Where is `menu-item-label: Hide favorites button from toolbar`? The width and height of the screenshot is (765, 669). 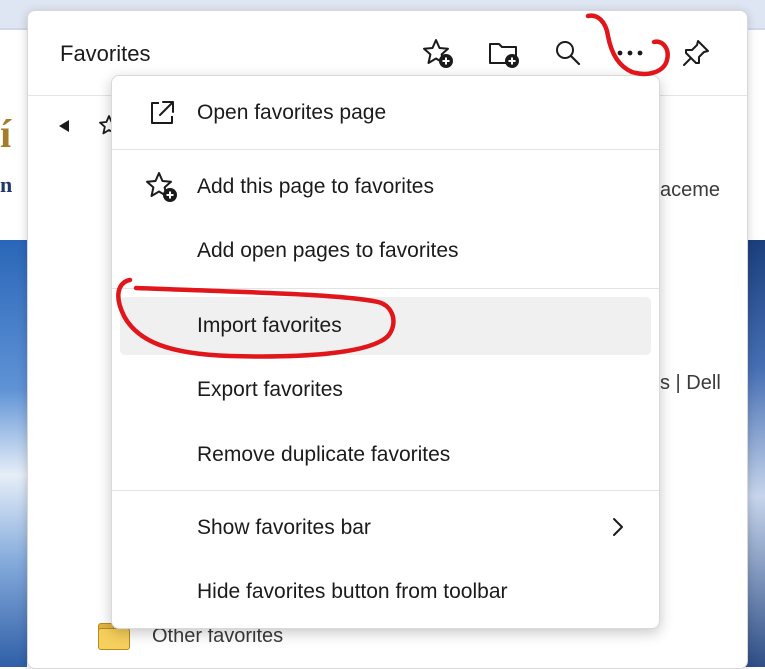 menu-item-label: Hide favorites button from toolbar is located at coordinates (352, 591).